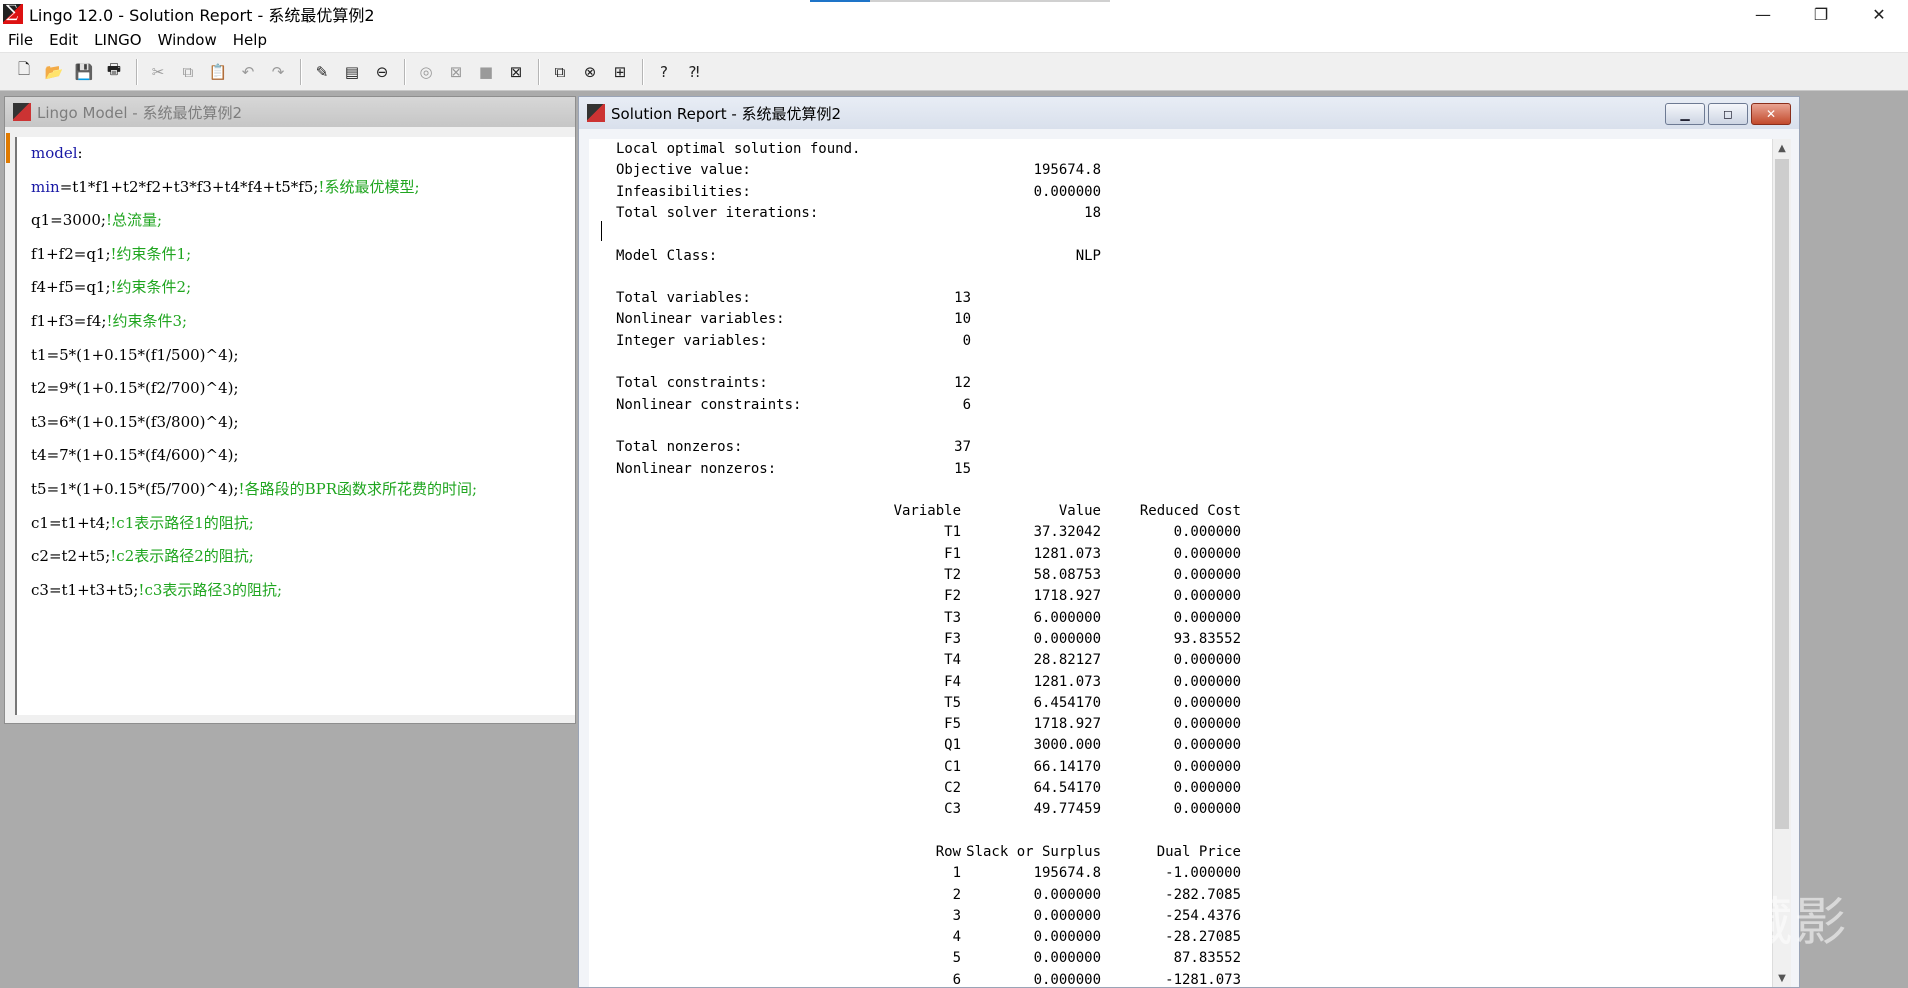  Describe the element at coordinates (296, 591) in the screenshot. I see `code-line: c3=t1+t3+t5;!c3表示路径3的阻抗;` at that location.